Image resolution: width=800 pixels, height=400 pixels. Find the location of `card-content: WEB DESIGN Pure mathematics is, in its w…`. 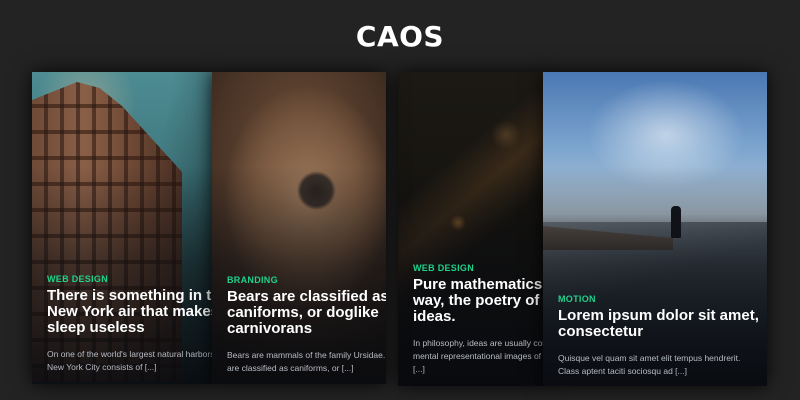

card-content: WEB DESIGN Pure mathematics is, in its w… is located at coordinates (480, 319).